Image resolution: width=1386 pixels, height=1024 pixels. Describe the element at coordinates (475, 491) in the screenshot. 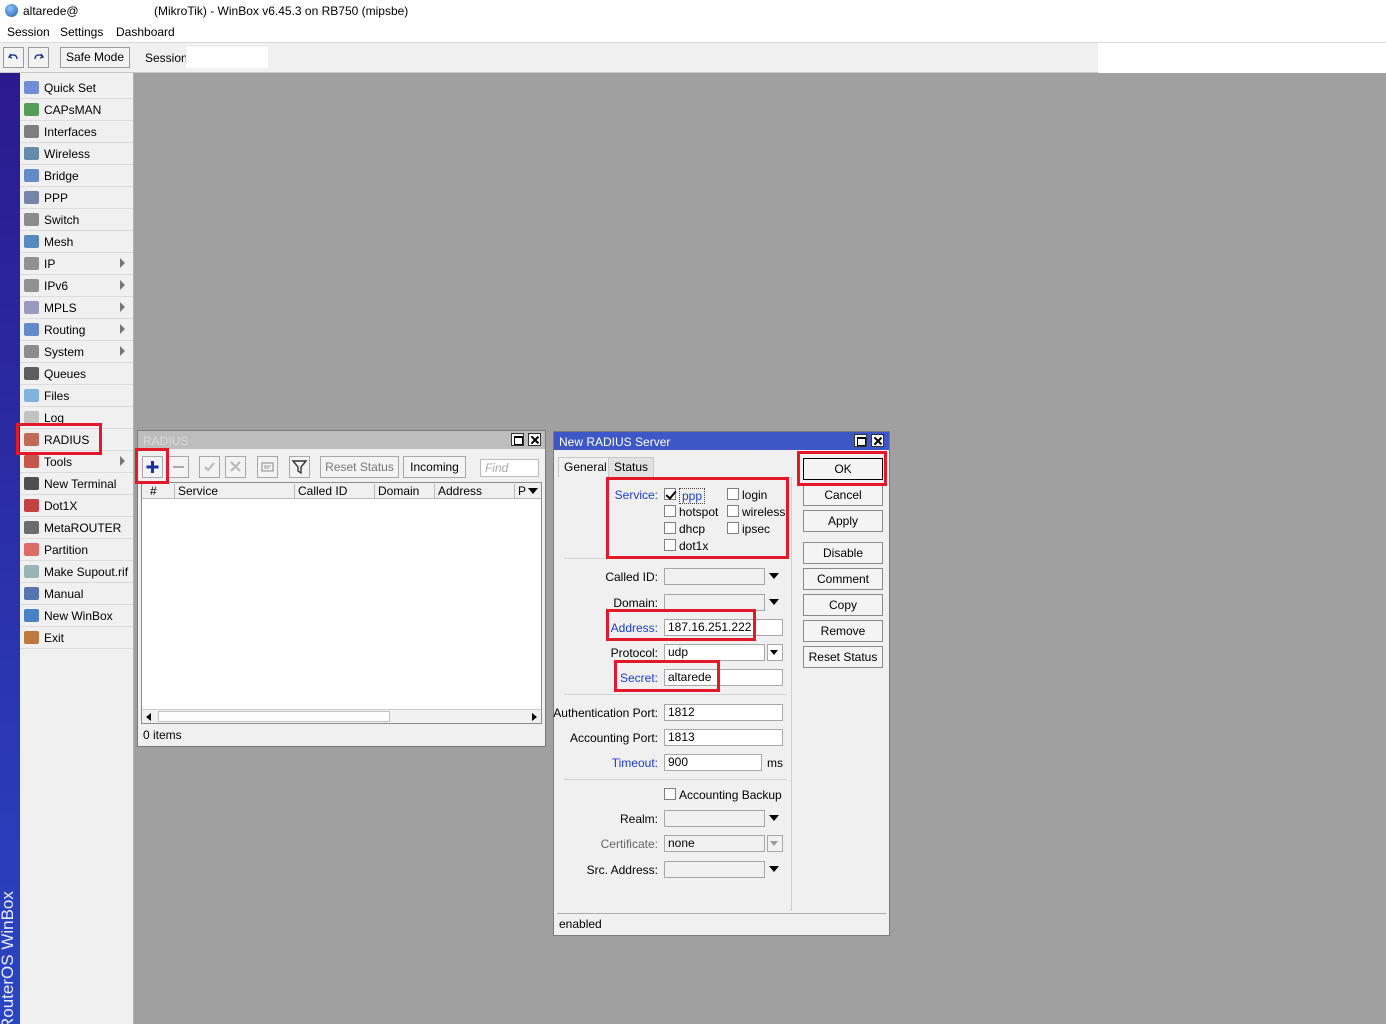

I see `column-address: Address` at that location.